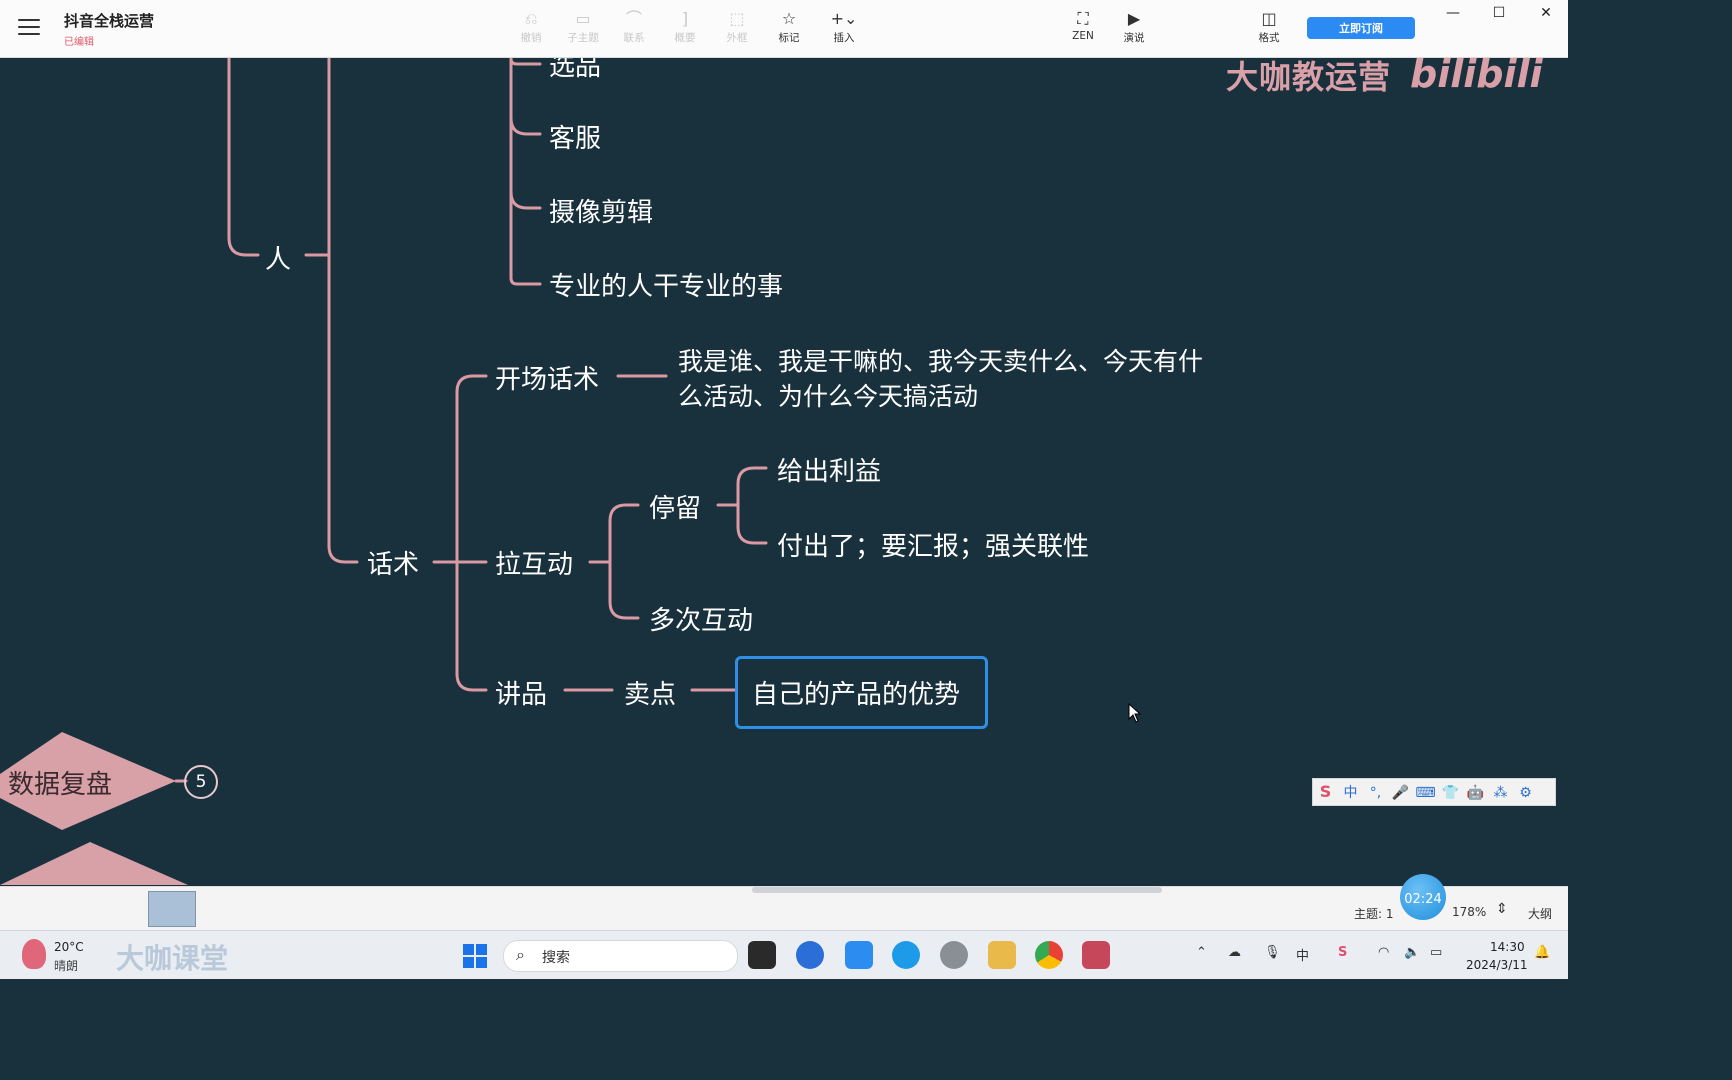 This screenshot has height=1080, width=1732. I want to click on relation-button: ⌒ 联系, so click(634, 26).